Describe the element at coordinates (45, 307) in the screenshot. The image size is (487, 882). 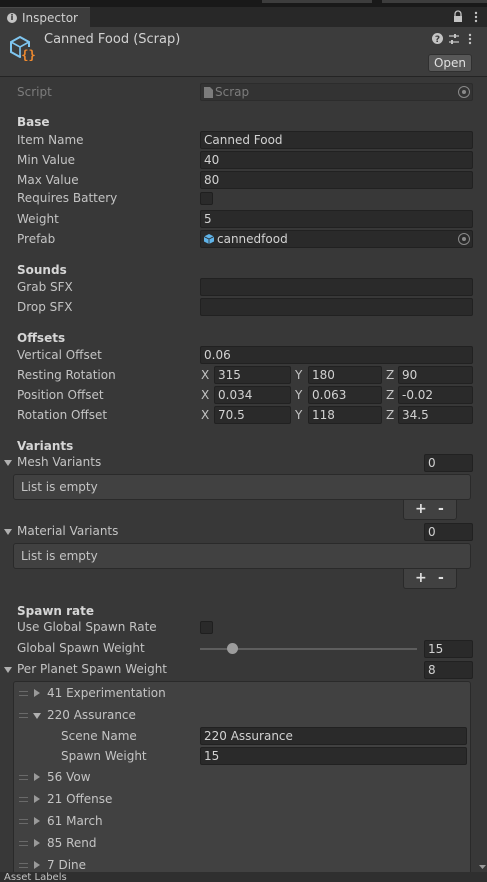
I see `drop-sfx-label: Drop SFX` at that location.